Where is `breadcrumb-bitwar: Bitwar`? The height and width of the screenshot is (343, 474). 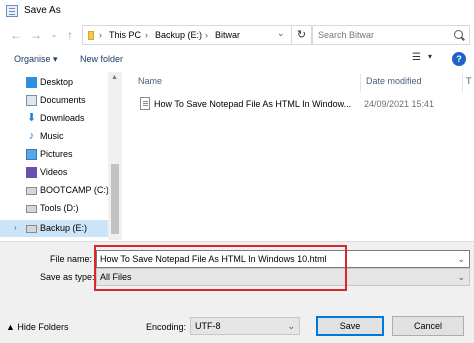
breadcrumb-bitwar: Bitwar is located at coordinates (227, 35).